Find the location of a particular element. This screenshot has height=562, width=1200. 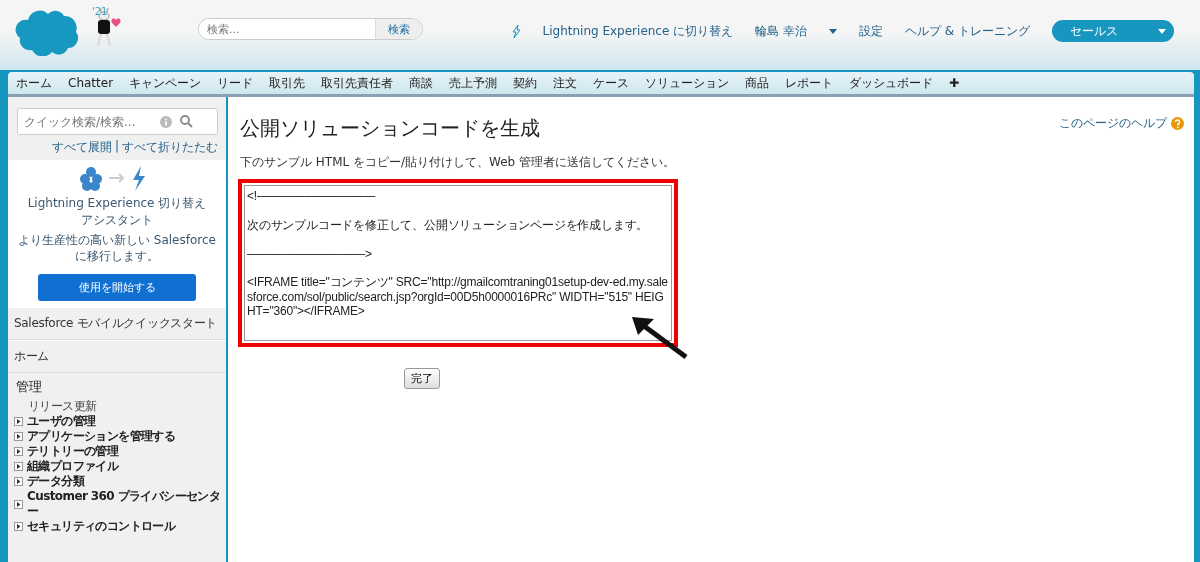

sidebar-section: Salesforce モバイルクイックスタート is located at coordinates (117, 324).